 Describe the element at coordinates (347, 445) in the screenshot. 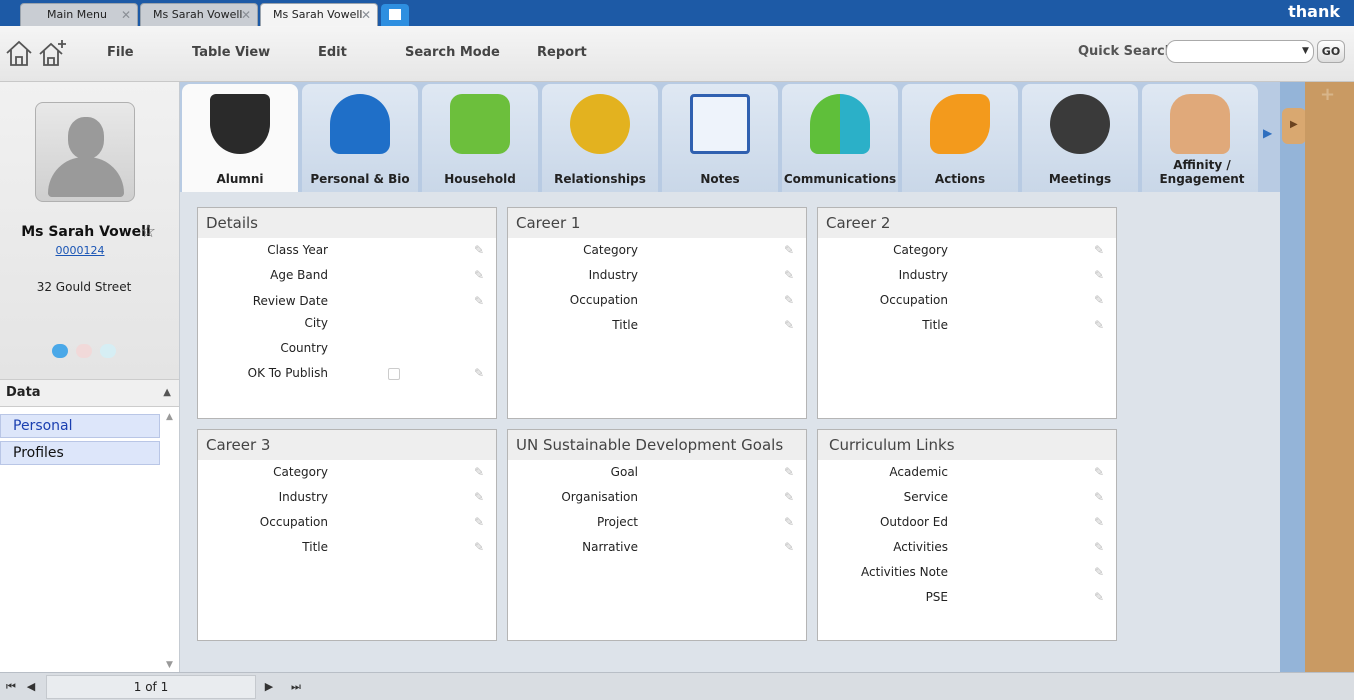

I see `panel-title: Career 3` at that location.